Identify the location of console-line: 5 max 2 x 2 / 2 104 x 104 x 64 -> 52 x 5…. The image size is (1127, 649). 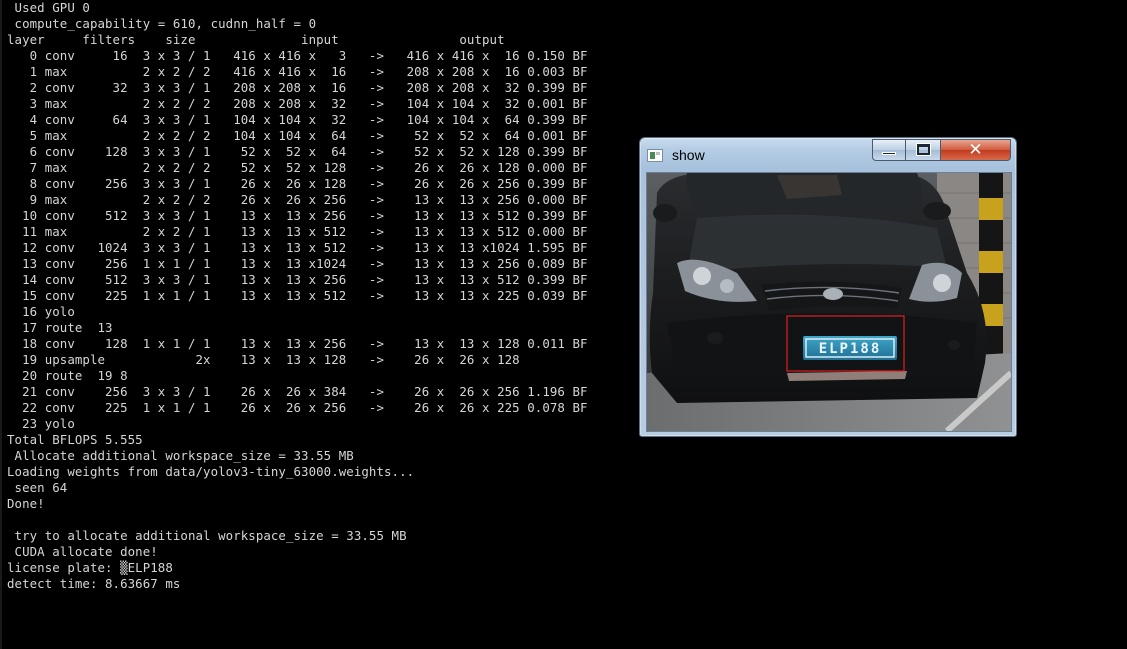
(297, 135).